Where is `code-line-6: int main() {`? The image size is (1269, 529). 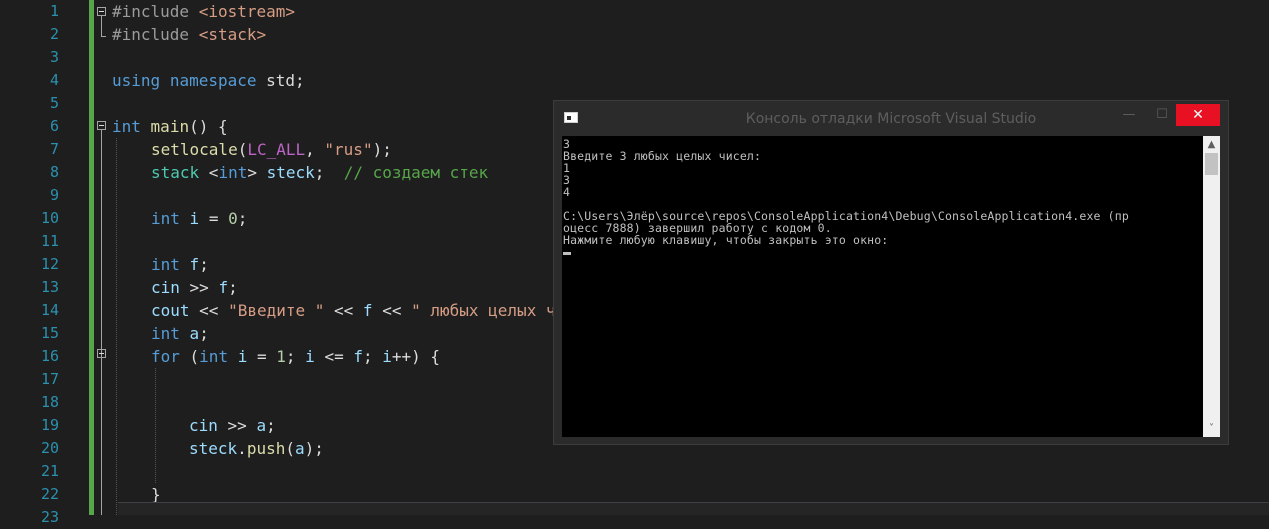
code-line-6: int main() { is located at coordinates (170, 126).